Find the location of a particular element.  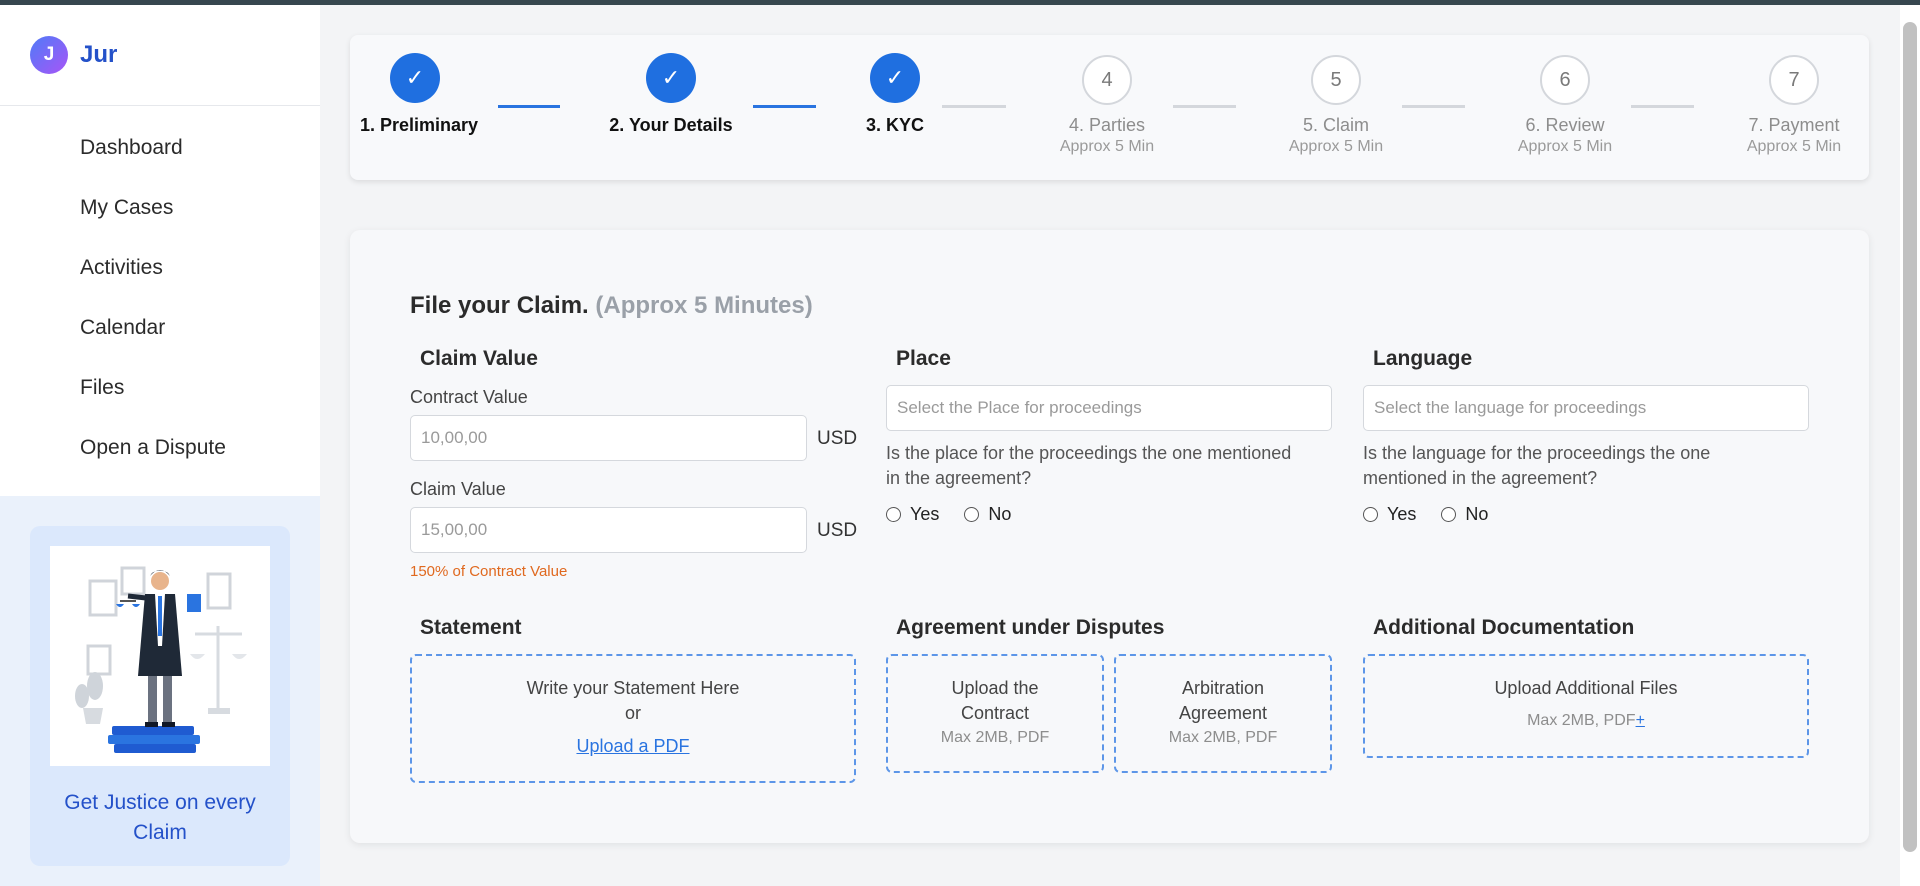

contract-value-label: Contract Value is located at coordinates (469, 397).